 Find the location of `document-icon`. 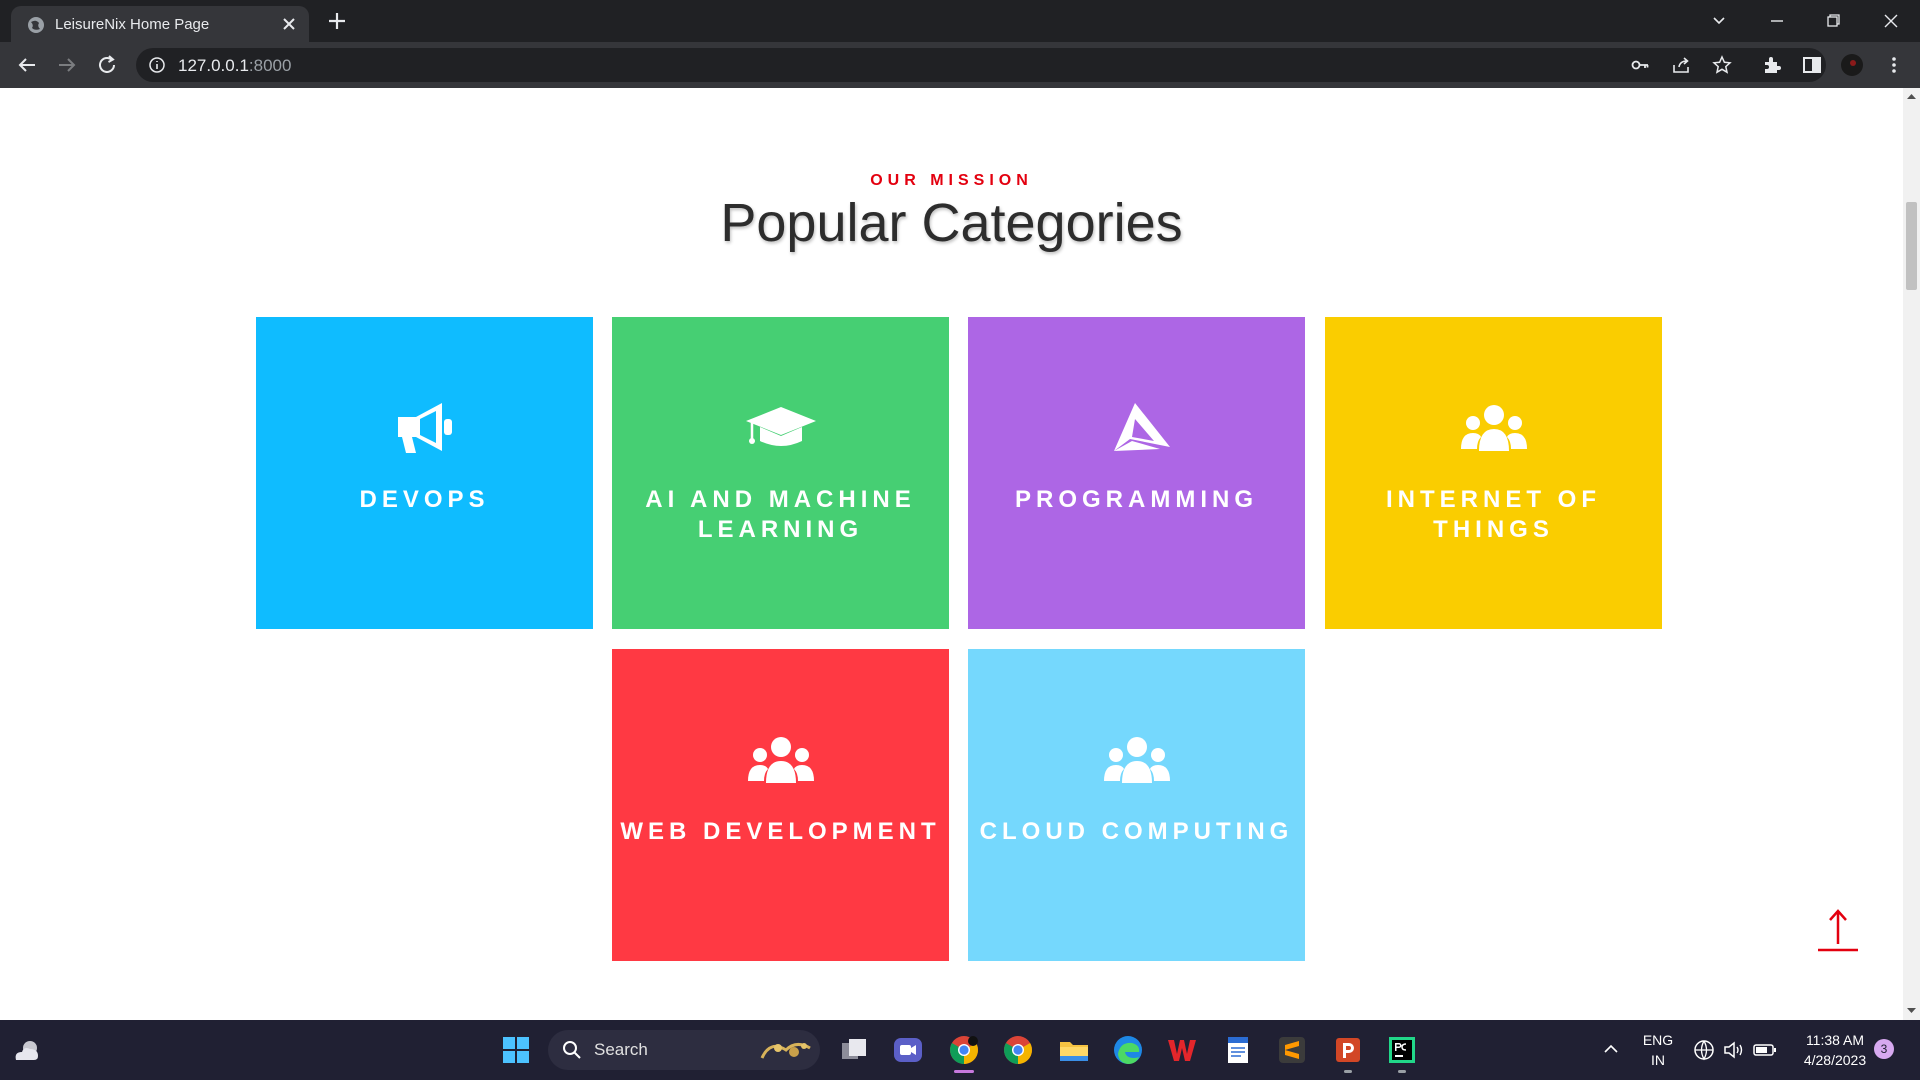

document-icon is located at coordinates (1238, 1050).